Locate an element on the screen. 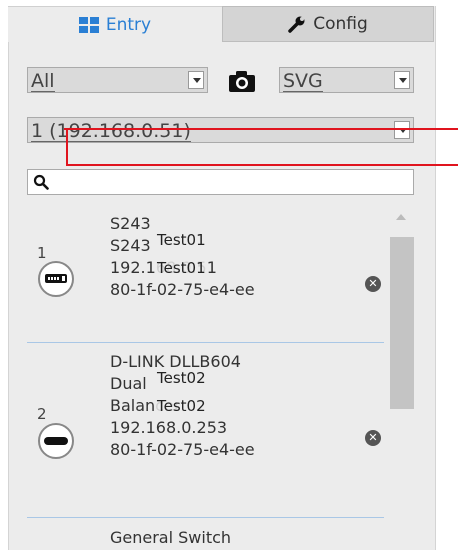 The width and height of the screenshot is (458, 550). host-select: 1 (192.168.0.51) is located at coordinates (220, 130).